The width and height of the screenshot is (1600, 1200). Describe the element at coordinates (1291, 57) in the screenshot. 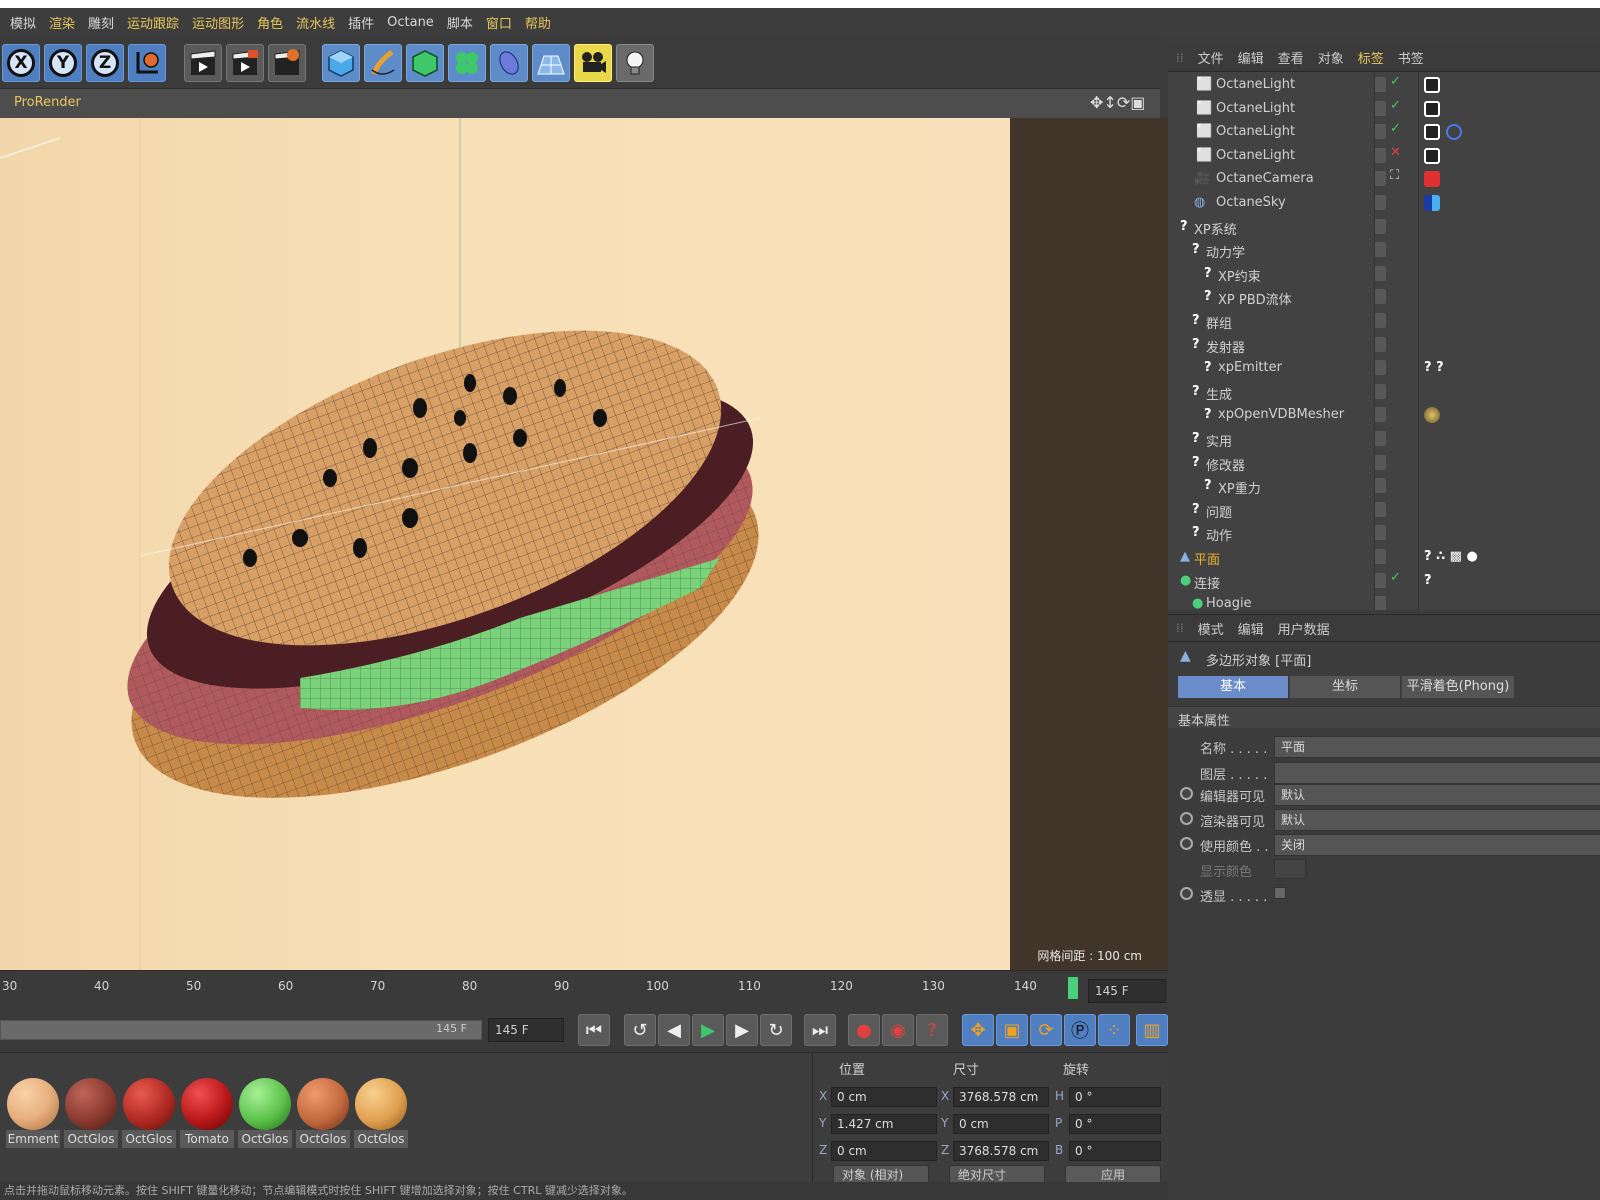

I see `om-menu-view: 查看` at that location.